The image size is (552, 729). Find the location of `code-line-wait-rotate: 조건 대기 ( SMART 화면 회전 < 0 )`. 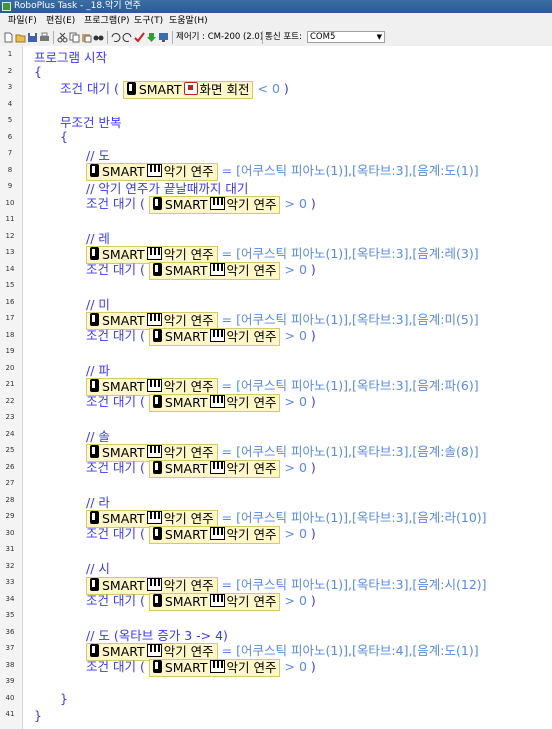

code-line-wait-rotate: 조건 대기 ( SMART 화면 회전 < 0 ) is located at coordinates (174, 88).